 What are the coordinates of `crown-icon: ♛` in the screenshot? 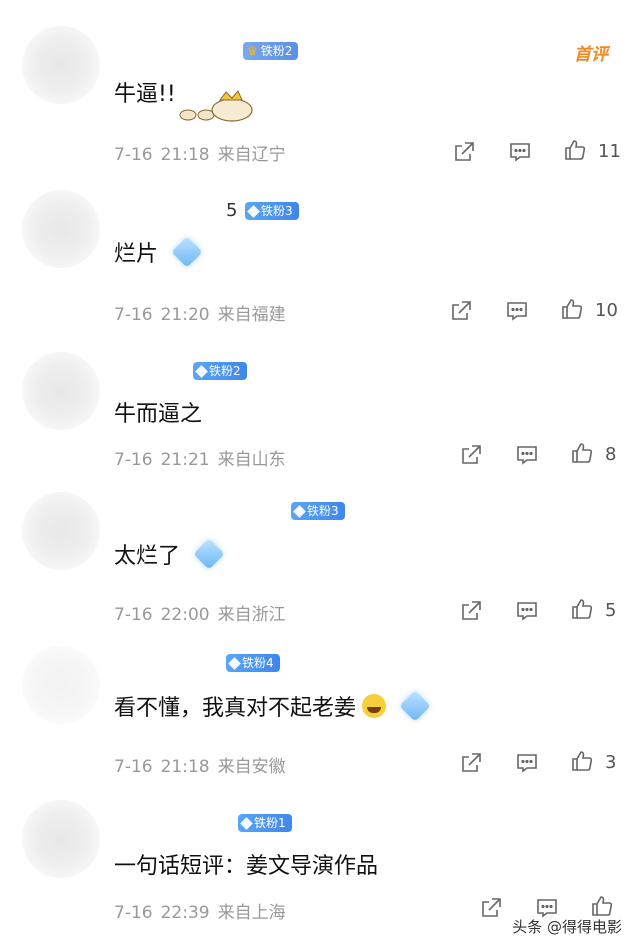 It's located at (252, 51).